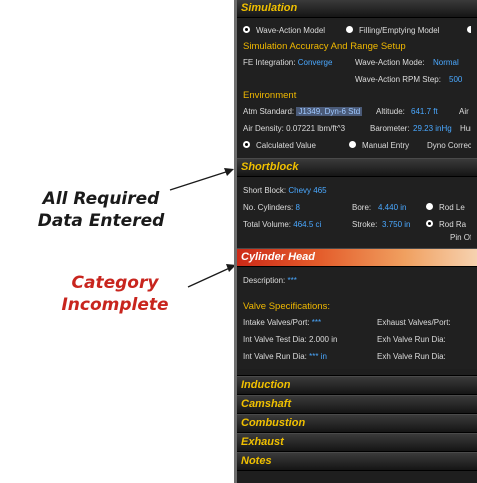 This screenshot has width=477, height=483. I want to click on section-header-notes: Notes, so click(357, 461).